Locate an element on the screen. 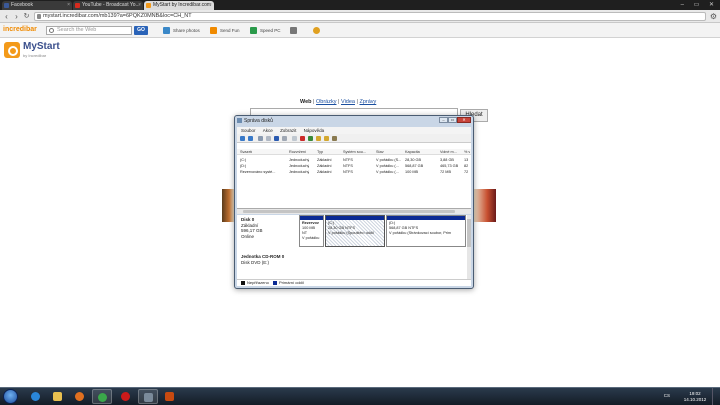 This screenshot has width=720, height=405. check-icon is located at coordinates (310, 138).